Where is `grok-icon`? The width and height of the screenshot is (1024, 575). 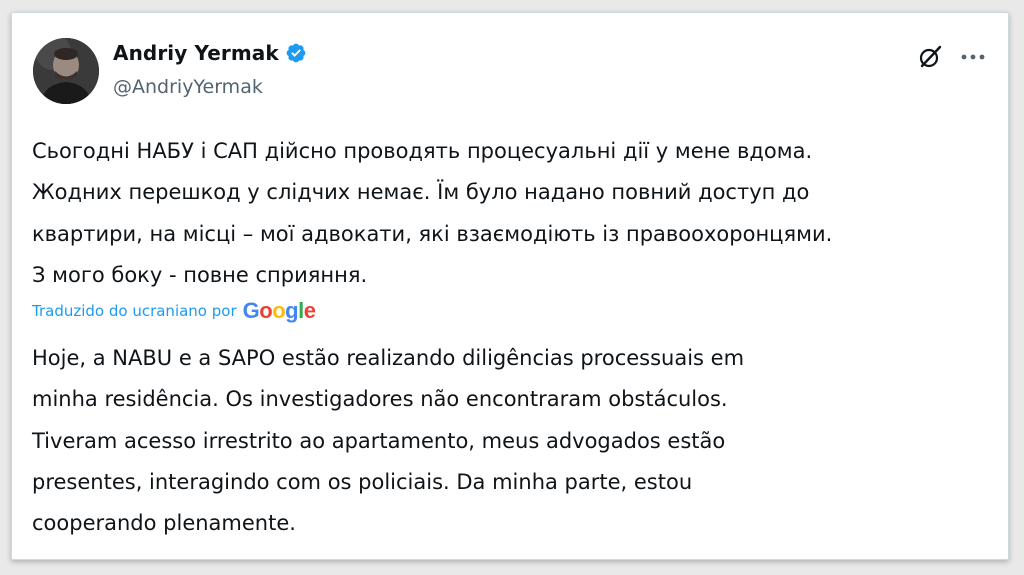 grok-icon is located at coordinates (930, 56).